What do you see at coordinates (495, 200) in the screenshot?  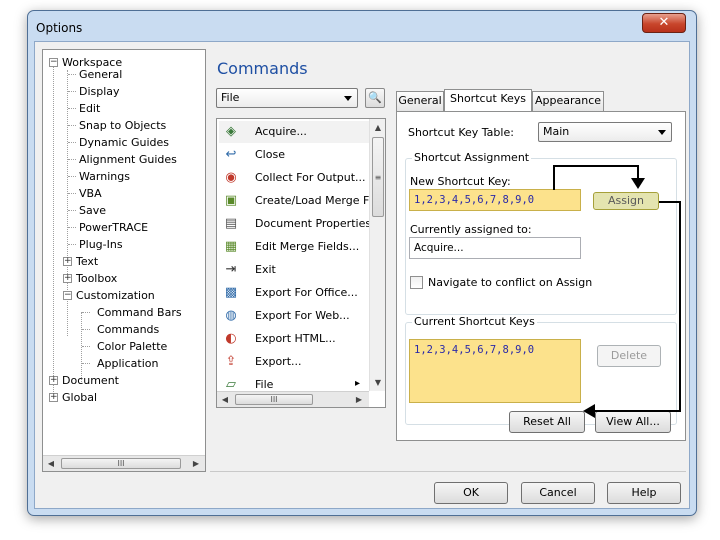 I see `new-shortcut-input: 1,2,3,4,5,6,7,8,9,0` at bounding box center [495, 200].